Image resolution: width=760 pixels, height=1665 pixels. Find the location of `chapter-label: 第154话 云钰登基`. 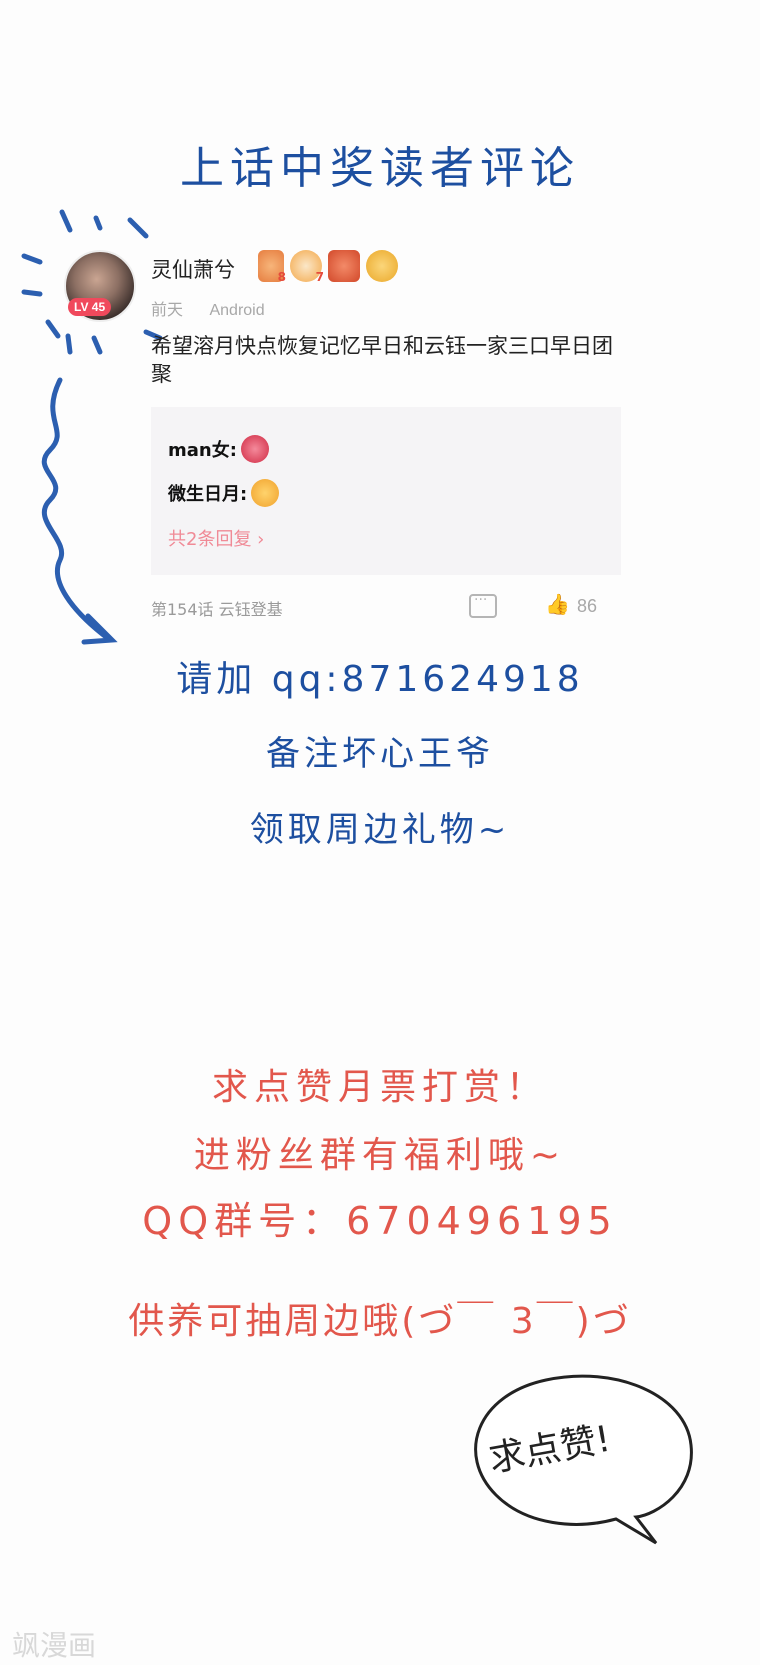

chapter-label: 第154话 云钰登基 is located at coordinates (217, 608).